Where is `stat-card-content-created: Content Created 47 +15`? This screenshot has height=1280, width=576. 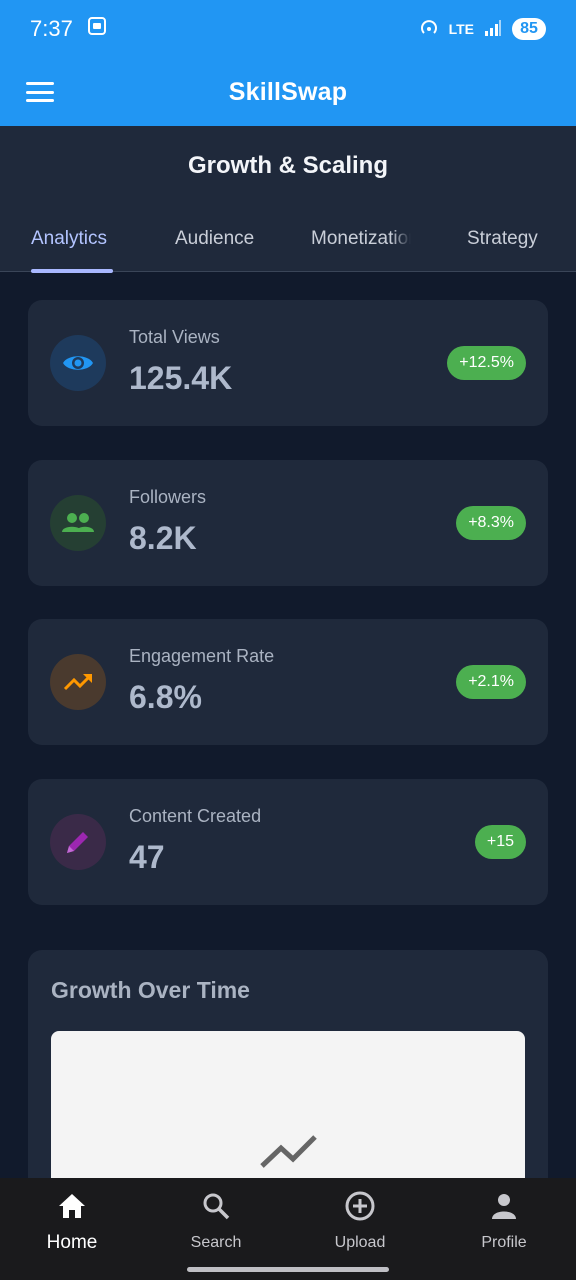 stat-card-content-created: Content Created 47 +15 is located at coordinates (288, 842).